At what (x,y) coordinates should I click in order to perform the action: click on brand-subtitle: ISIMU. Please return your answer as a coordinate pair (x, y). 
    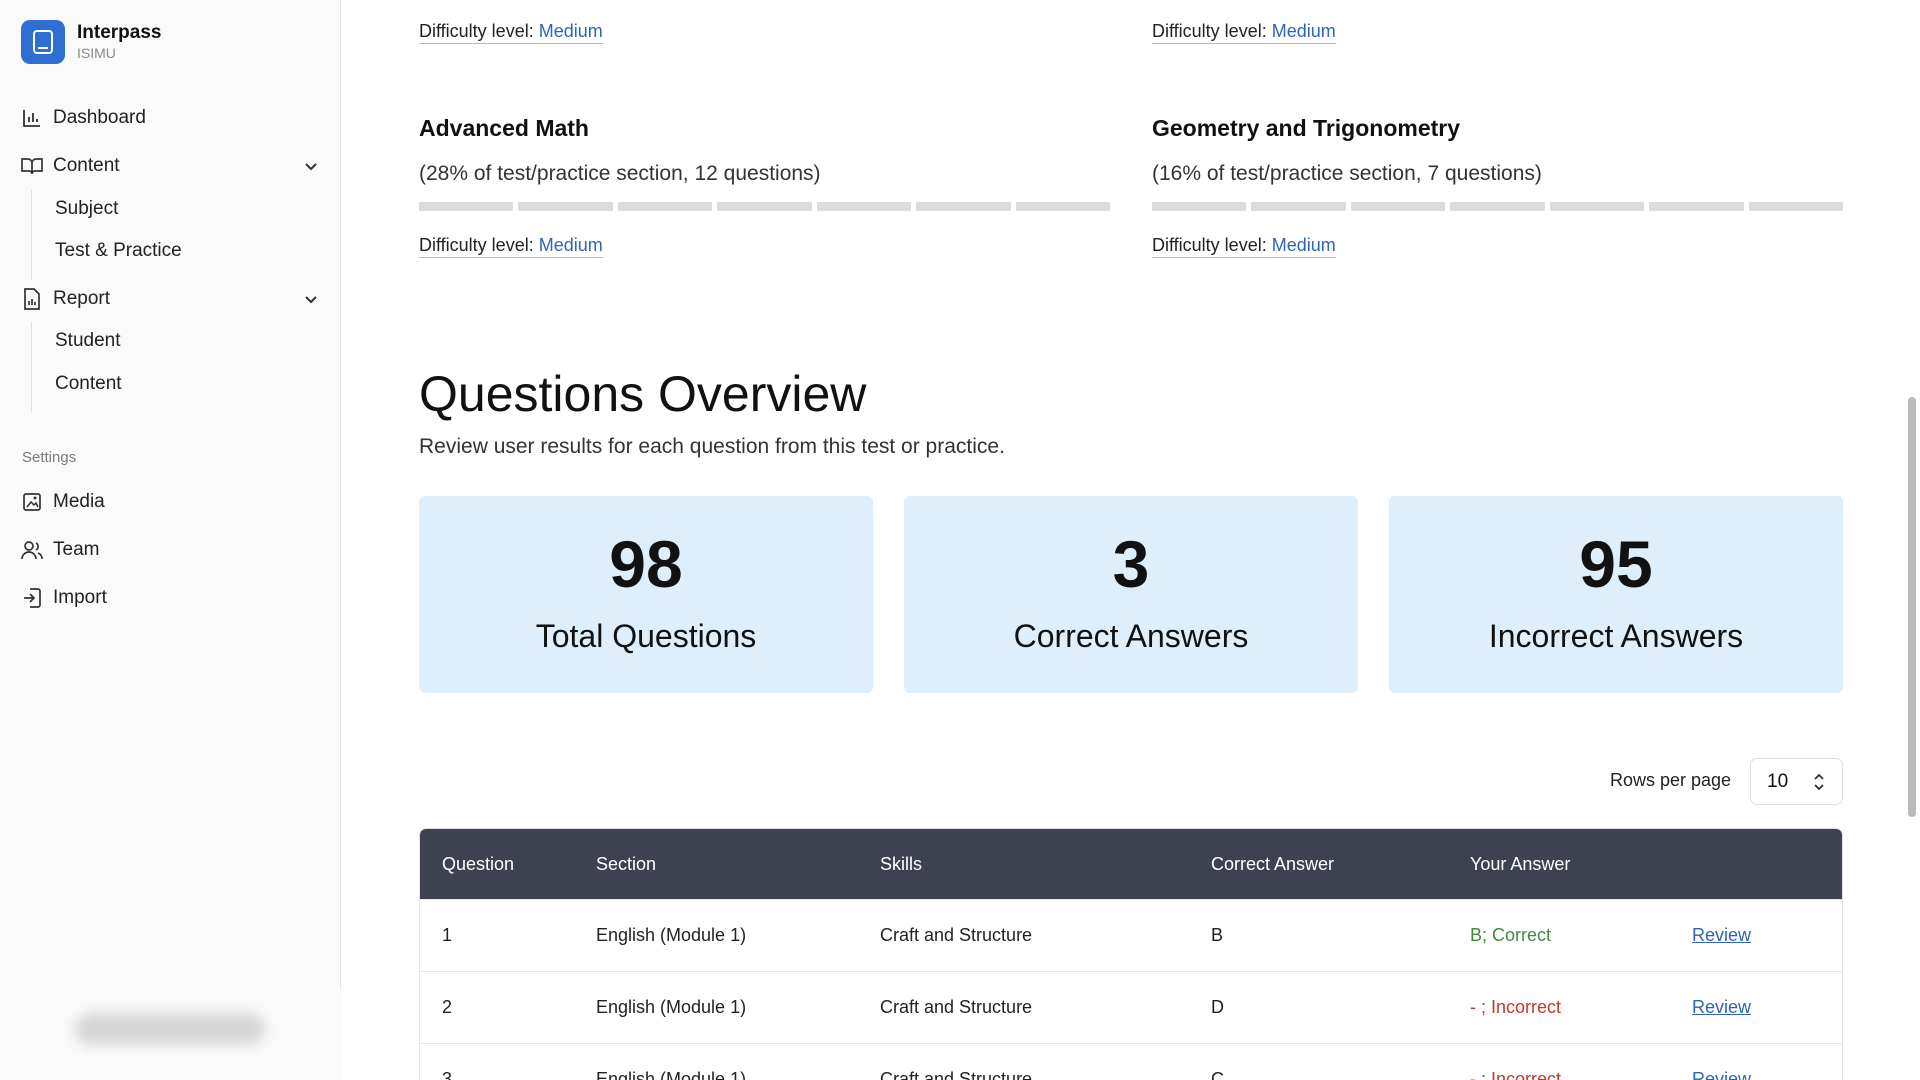
    Looking at the image, I should click on (96, 53).